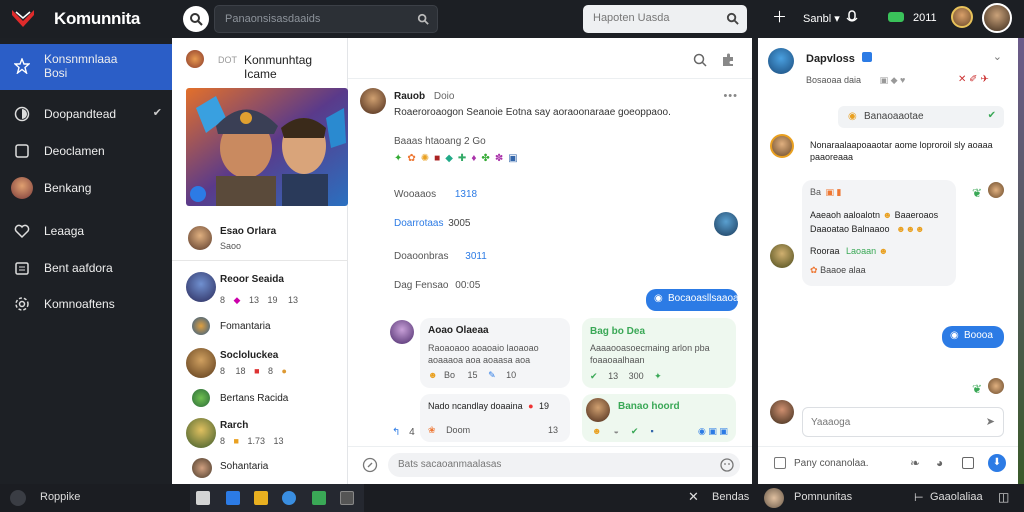 The image size is (1024, 512). I want to click on grid-app-icon, so click(203, 498).